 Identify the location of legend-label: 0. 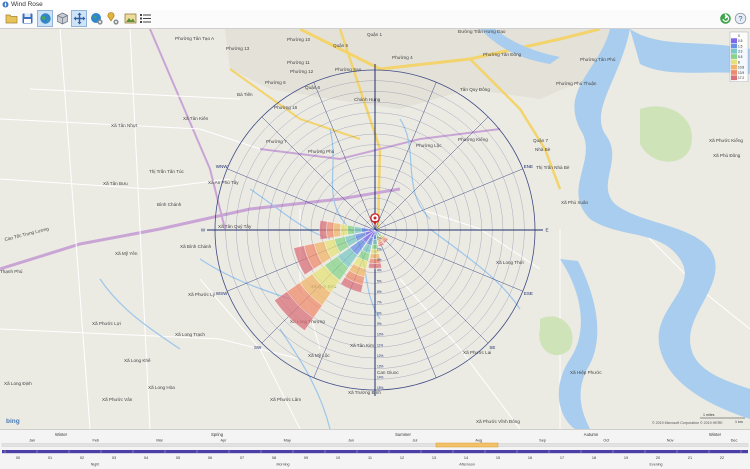
(739, 36).